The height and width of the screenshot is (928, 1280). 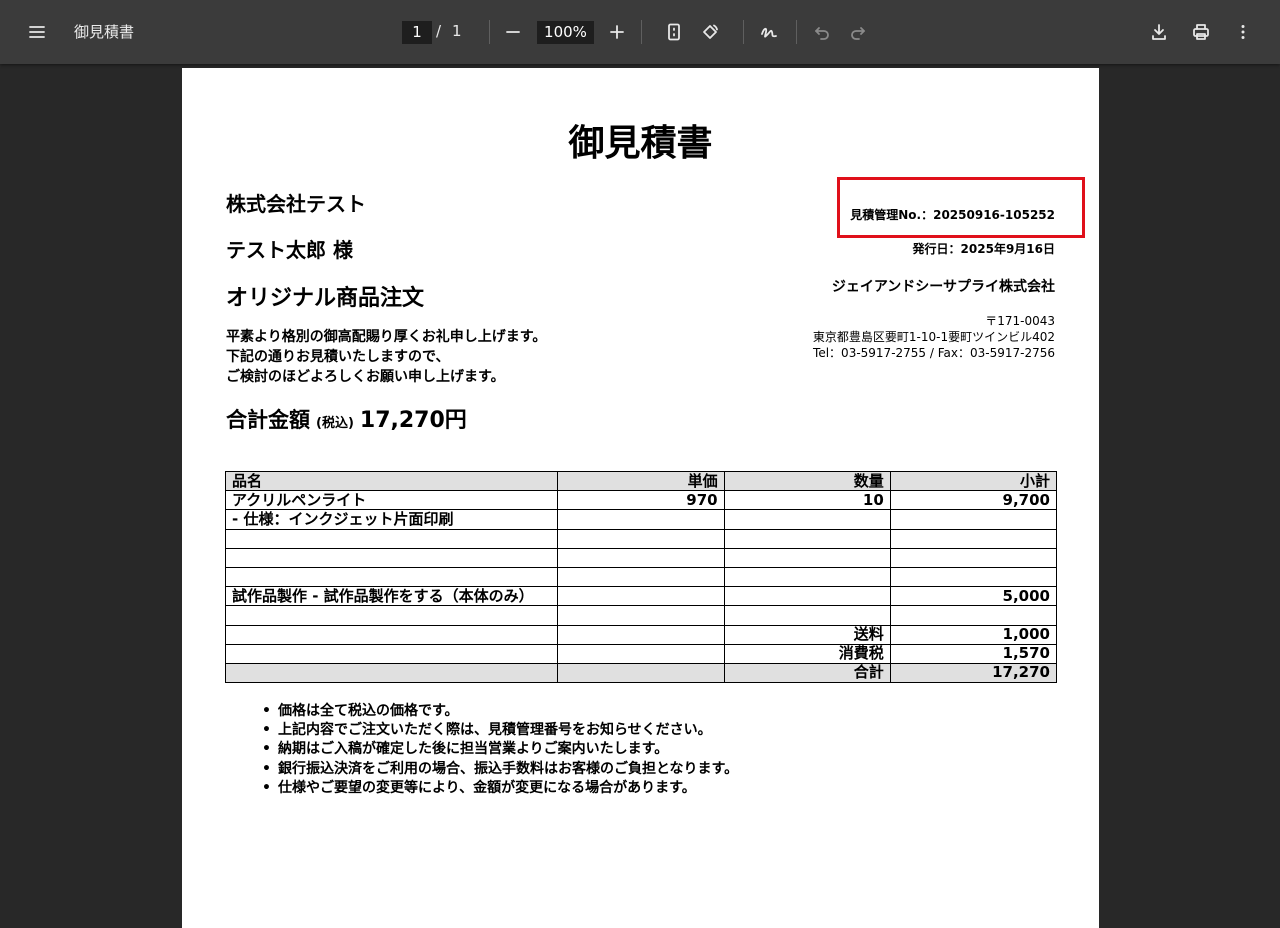 What do you see at coordinates (822, 32) in the screenshot?
I see `undo-icon` at bounding box center [822, 32].